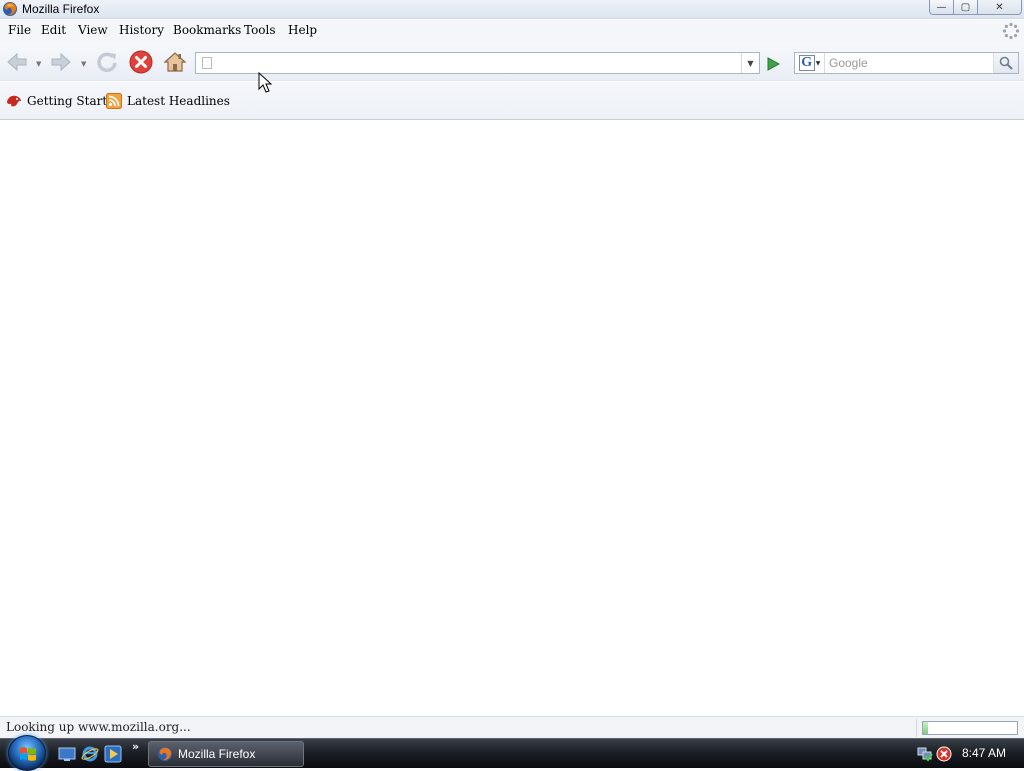 This screenshot has width=1024, height=771. I want to click on url-history-dropdown-icon: ▼, so click(750, 63).